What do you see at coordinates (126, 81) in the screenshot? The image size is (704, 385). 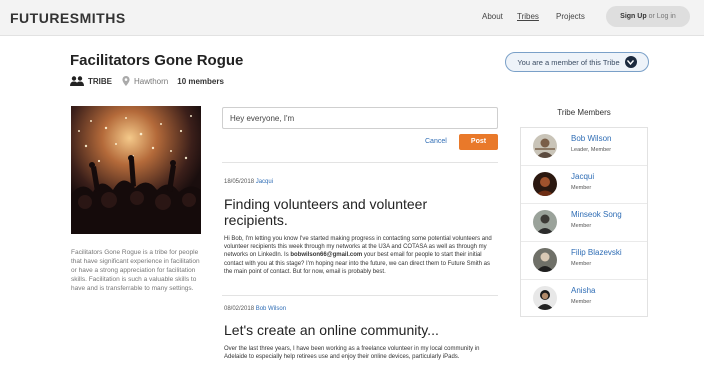 I see `location-pin-icon` at bounding box center [126, 81].